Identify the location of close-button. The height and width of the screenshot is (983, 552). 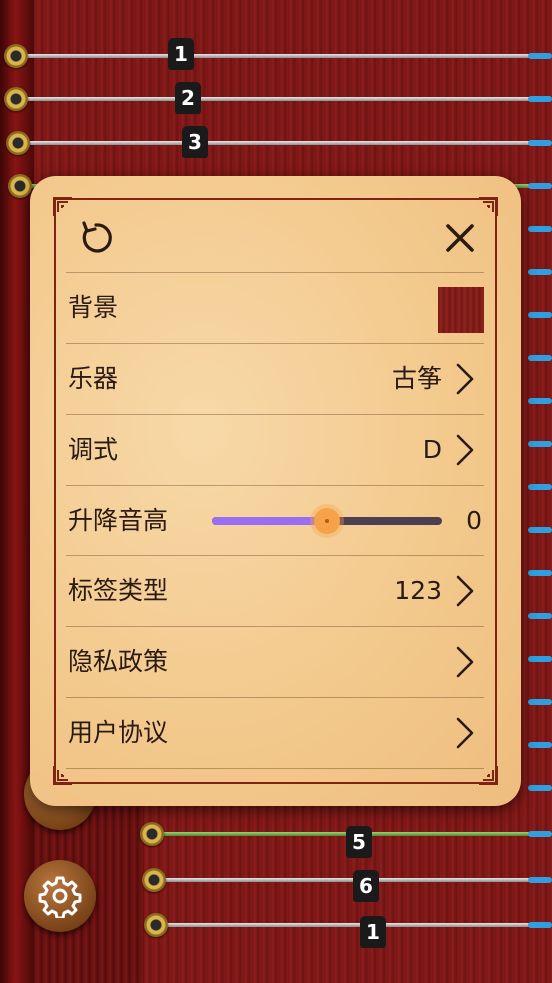
(460, 238).